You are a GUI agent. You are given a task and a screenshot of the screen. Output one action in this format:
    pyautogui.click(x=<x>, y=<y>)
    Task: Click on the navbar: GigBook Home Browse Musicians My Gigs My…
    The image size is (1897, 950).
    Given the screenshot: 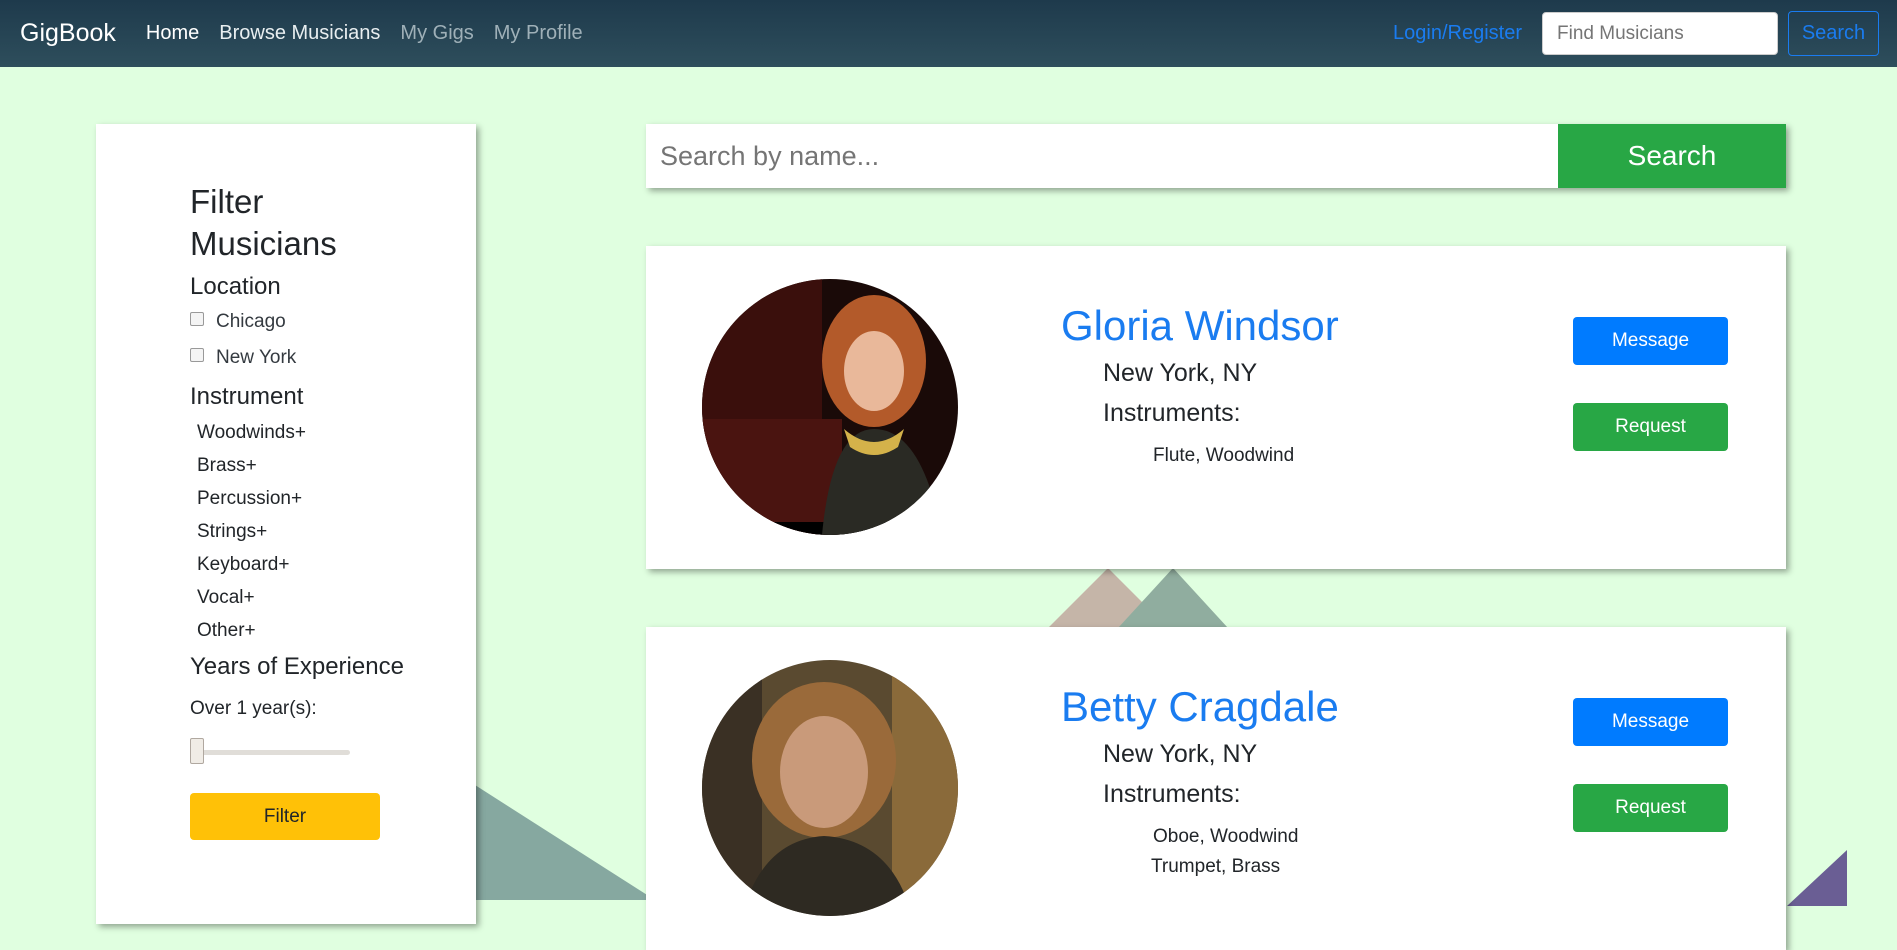 What is the action you would take?
    pyautogui.click(x=948, y=33)
    